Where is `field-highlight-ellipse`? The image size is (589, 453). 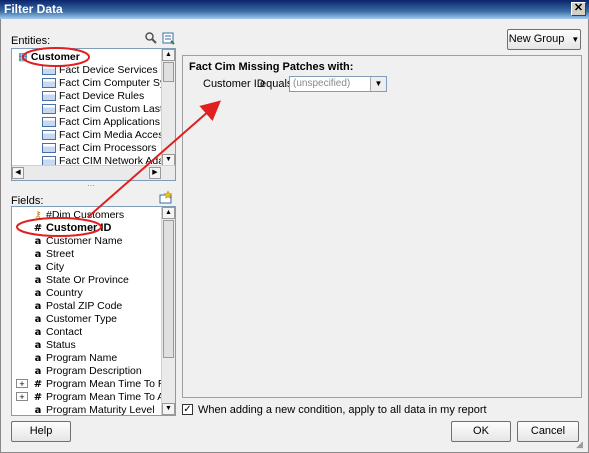
field-highlight-ellipse is located at coordinates (59, 227).